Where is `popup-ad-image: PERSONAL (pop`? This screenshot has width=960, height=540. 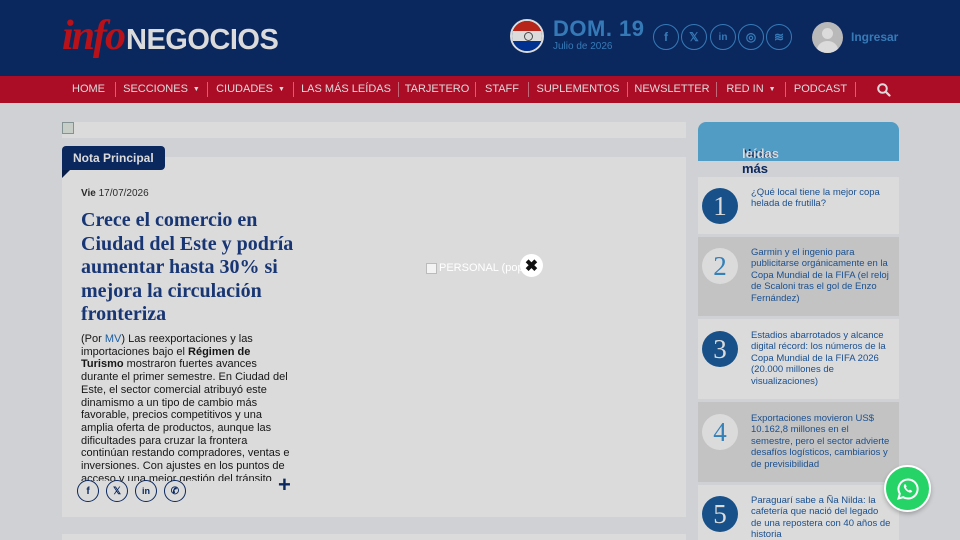
popup-ad-image: PERSONAL (pop is located at coordinates (475, 268).